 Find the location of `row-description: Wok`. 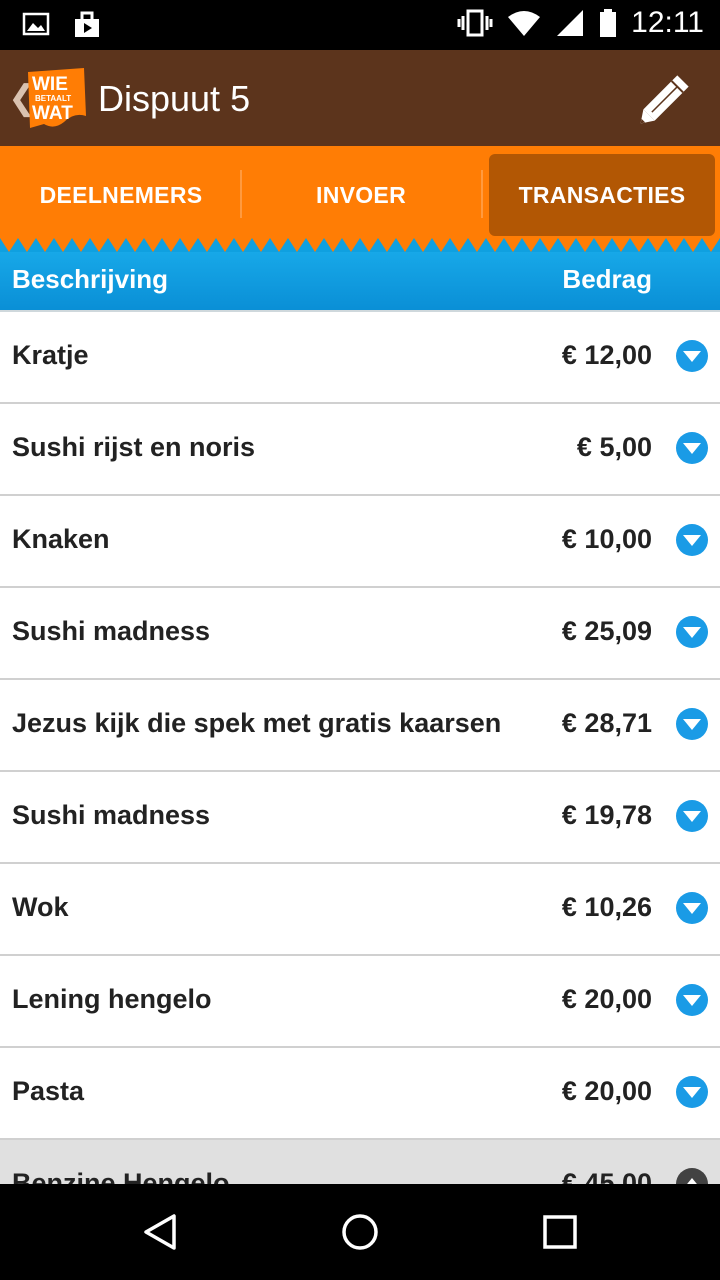

row-description: Wok is located at coordinates (40, 907).